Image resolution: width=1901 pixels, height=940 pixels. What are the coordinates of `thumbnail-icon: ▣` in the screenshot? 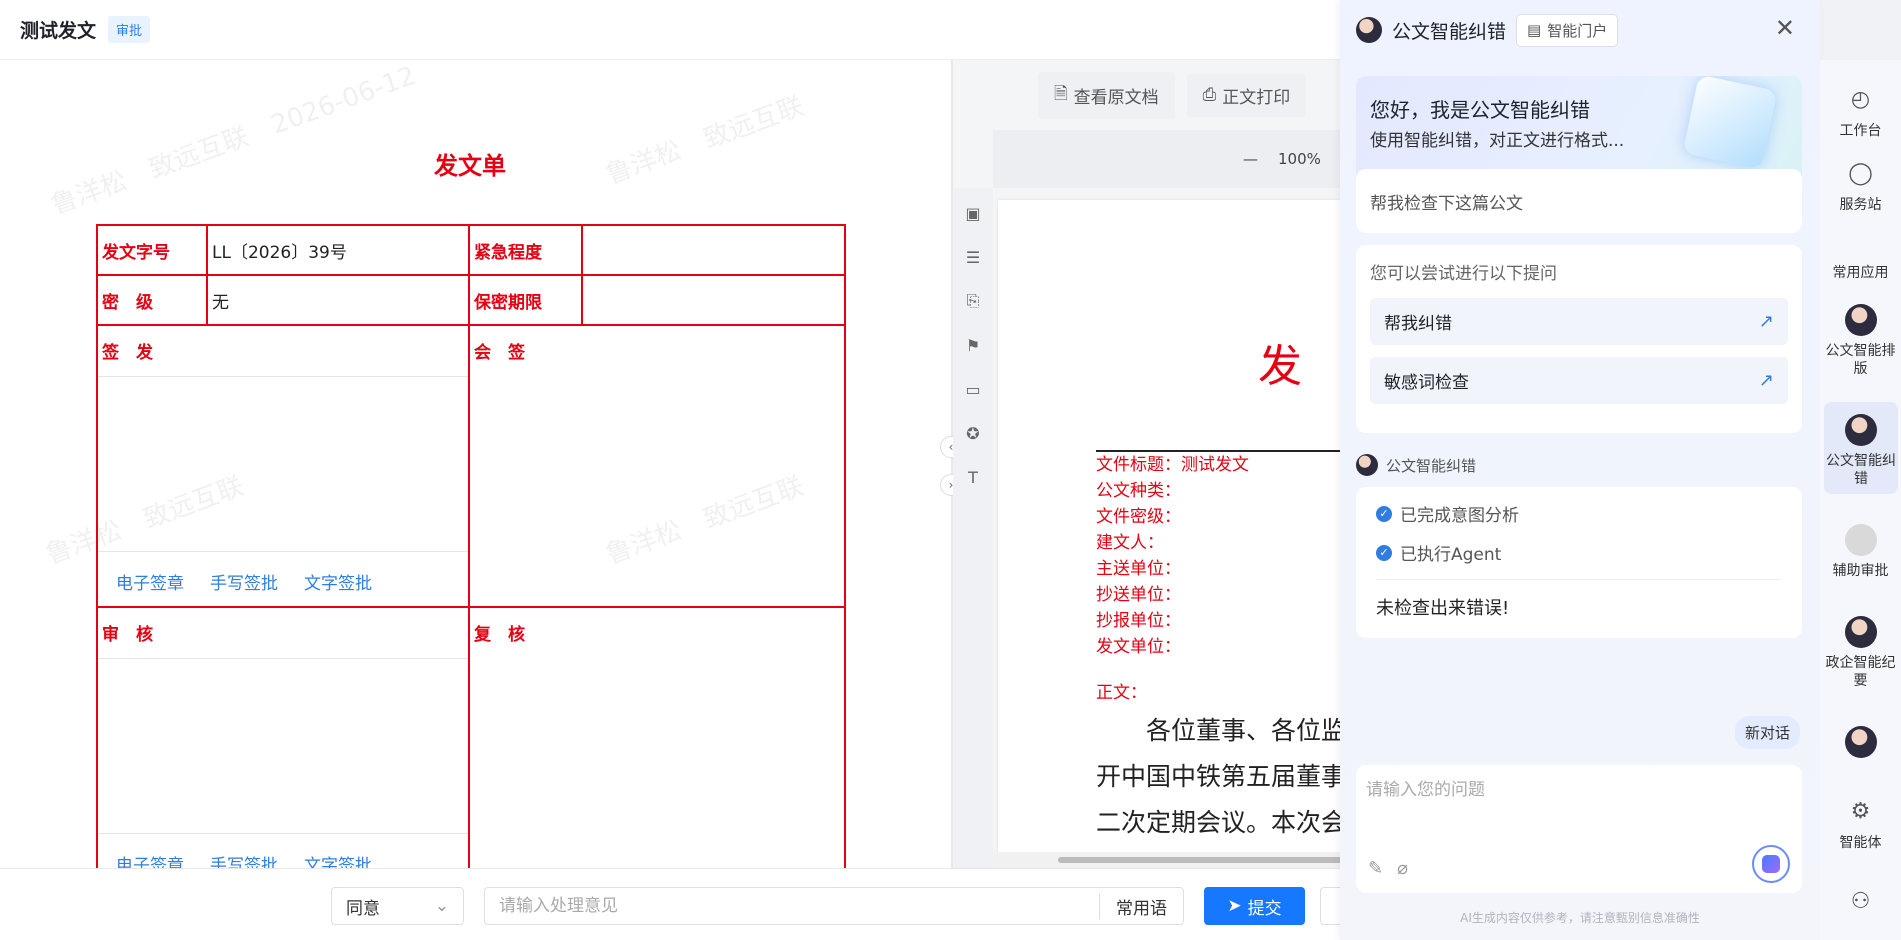 It's located at (973, 213).